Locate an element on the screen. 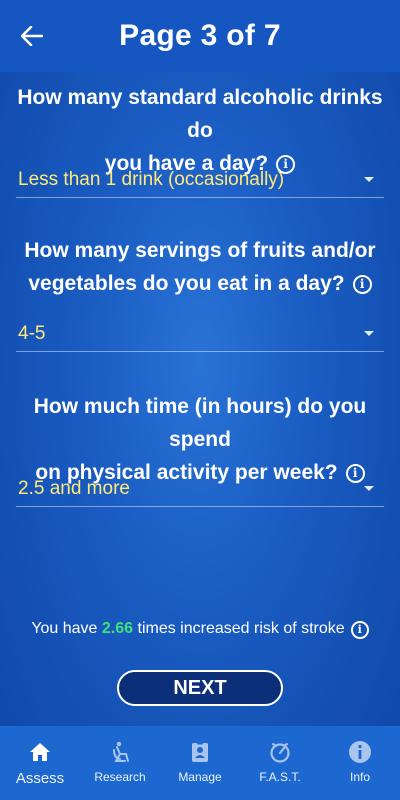 The height and width of the screenshot is (800, 400). physical-activity-select-value: 2.5 and more is located at coordinates (74, 488).